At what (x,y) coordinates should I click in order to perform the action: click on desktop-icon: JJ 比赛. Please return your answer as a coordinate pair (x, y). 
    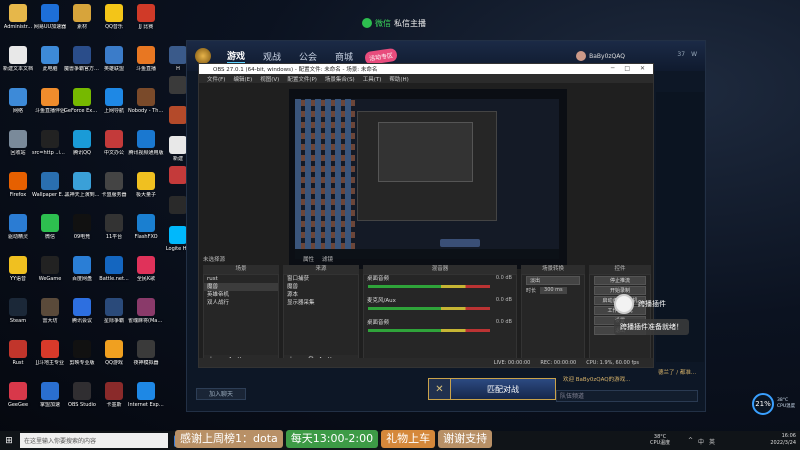
    Looking at the image, I should click on (146, 17).